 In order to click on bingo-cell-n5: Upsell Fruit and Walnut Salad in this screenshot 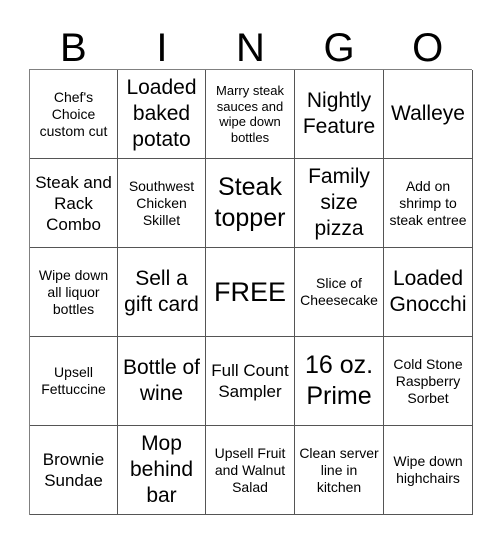, I will do `click(250, 470)`.